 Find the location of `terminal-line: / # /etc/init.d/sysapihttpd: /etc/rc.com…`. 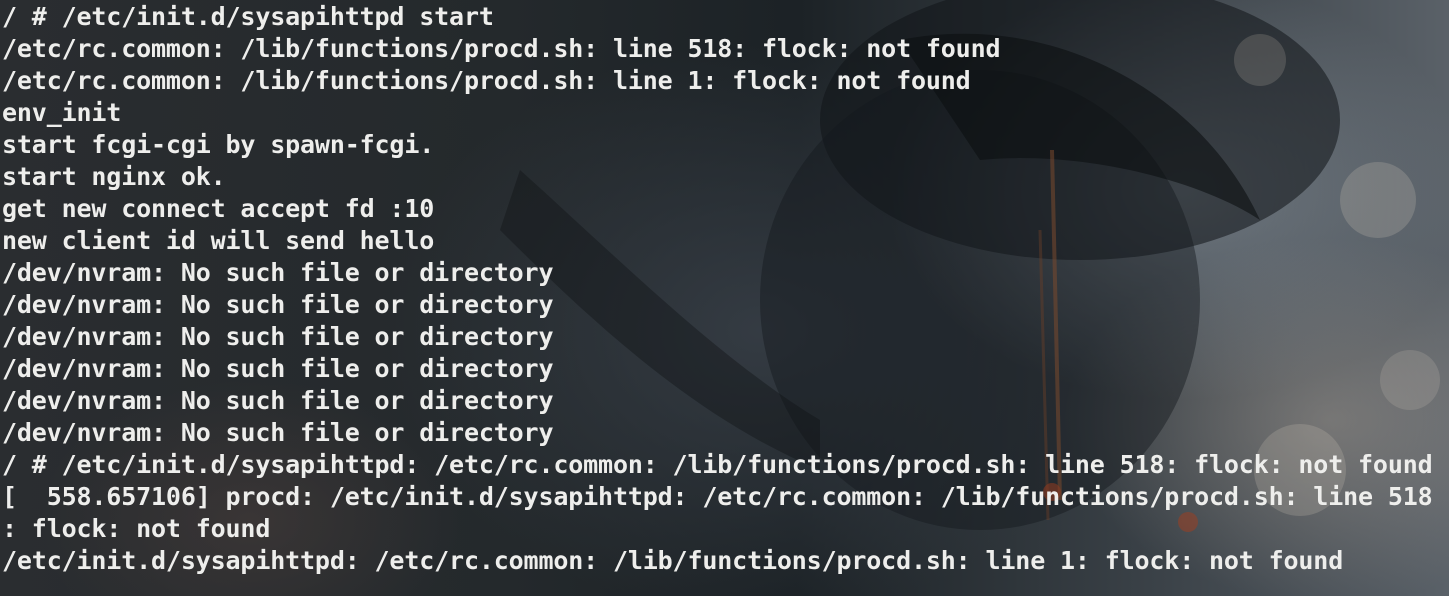

terminal-line: / # /etc/init.d/sysapihttpd: /etc/rc.com… is located at coordinates (717, 464).